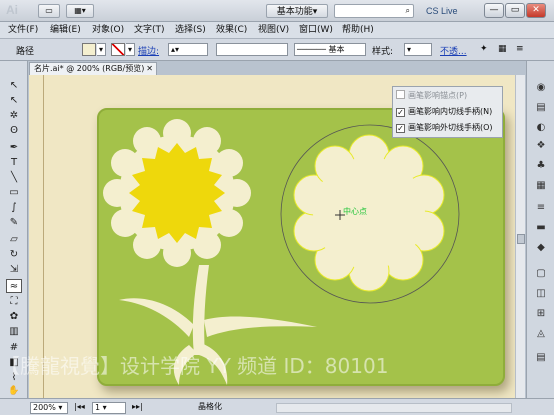 This screenshot has height=415, width=554. I want to click on center-point-label: 中心点, so click(355, 211).